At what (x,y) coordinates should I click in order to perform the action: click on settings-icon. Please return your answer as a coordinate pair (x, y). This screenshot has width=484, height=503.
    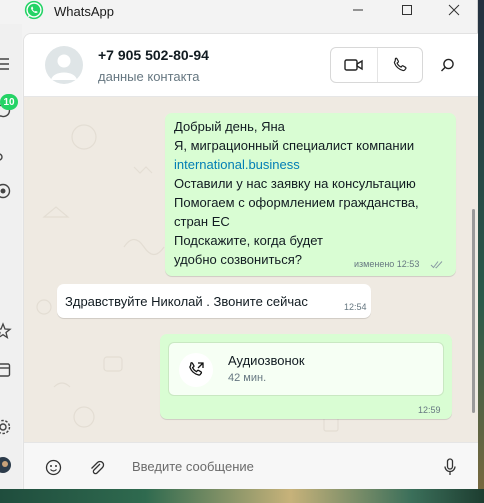
    Looking at the image, I should click on (6, 427).